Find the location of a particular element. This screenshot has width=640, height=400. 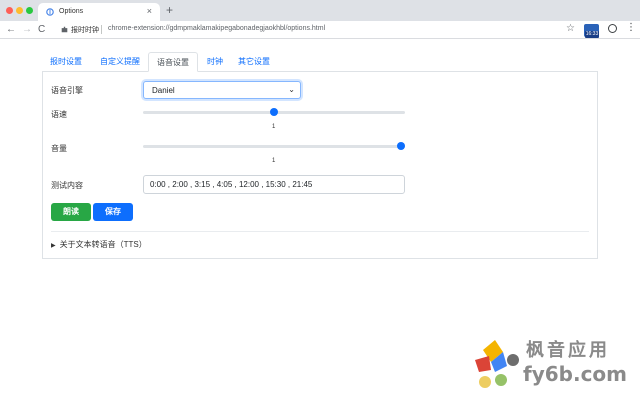

voice-engine-value: Daniel is located at coordinates (163, 90).